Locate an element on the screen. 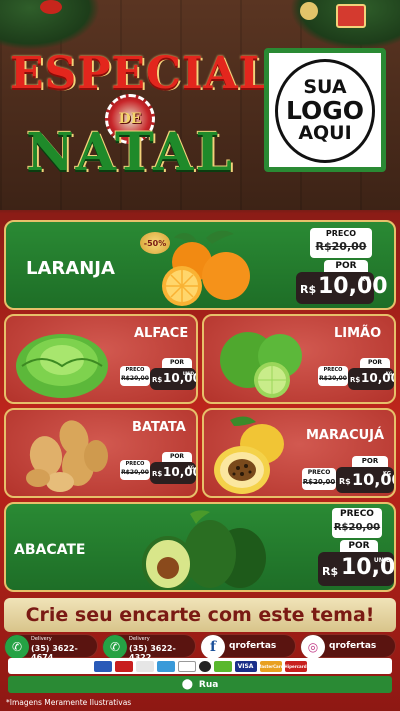 This screenshot has height=711, width=400. lime-image is located at coordinates (261, 365).